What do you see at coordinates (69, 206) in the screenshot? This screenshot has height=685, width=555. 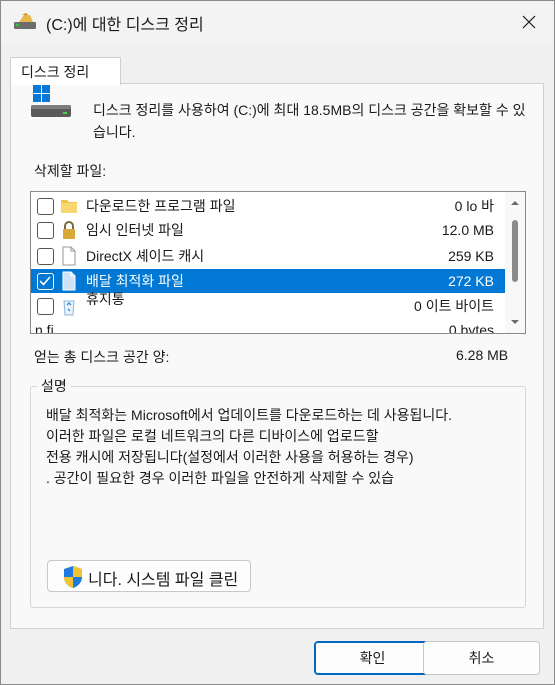 I see `folder-icon` at bounding box center [69, 206].